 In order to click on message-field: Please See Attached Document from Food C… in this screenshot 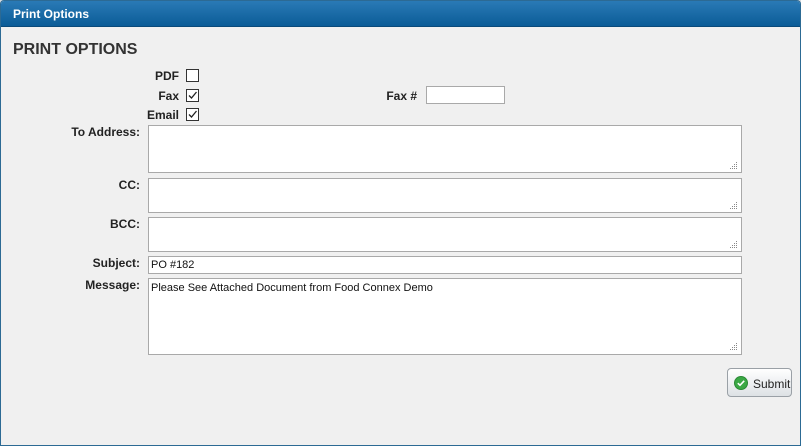, I will do `click(445, 316)`.